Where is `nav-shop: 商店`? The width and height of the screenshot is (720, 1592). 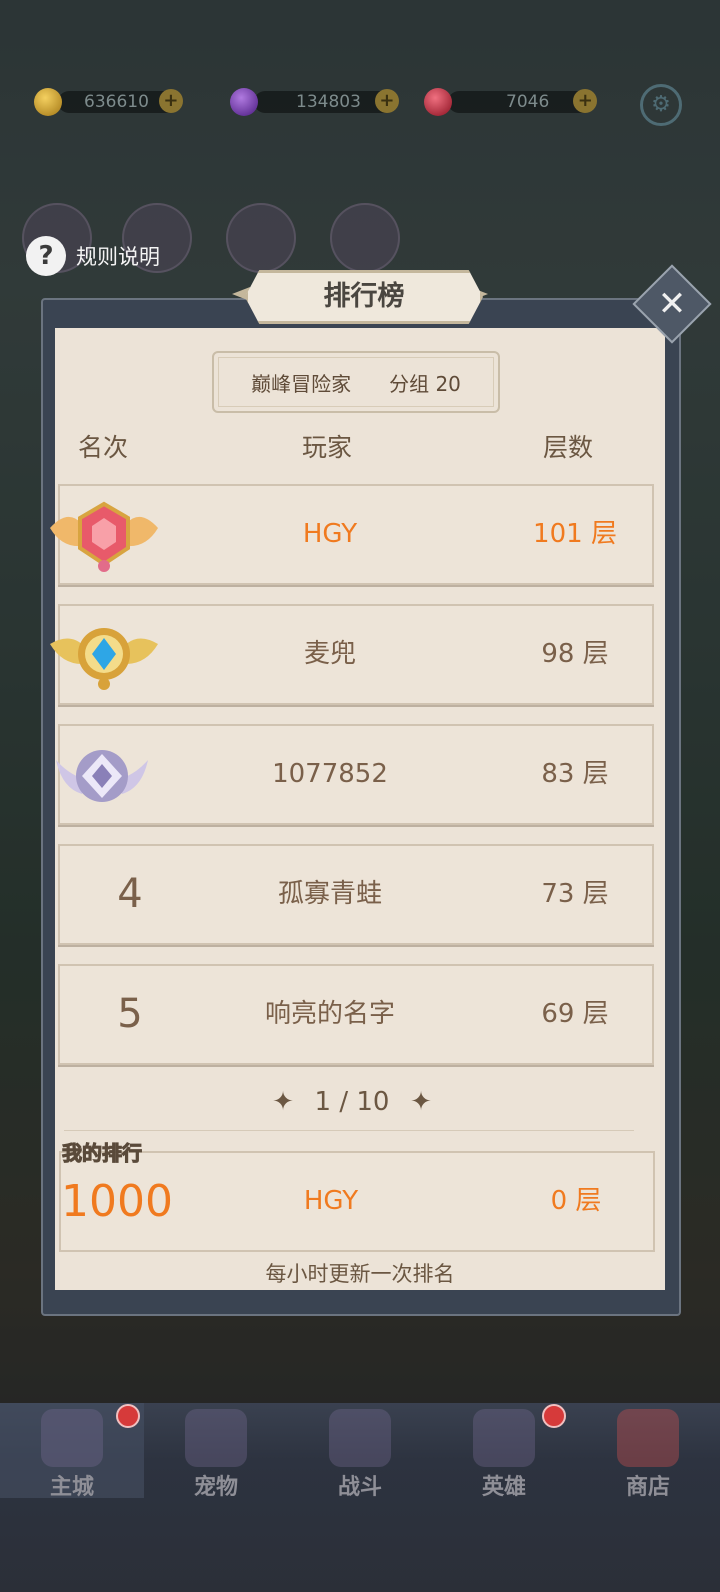
nav-shop: 商店 is located at coordinates (648, 1451).